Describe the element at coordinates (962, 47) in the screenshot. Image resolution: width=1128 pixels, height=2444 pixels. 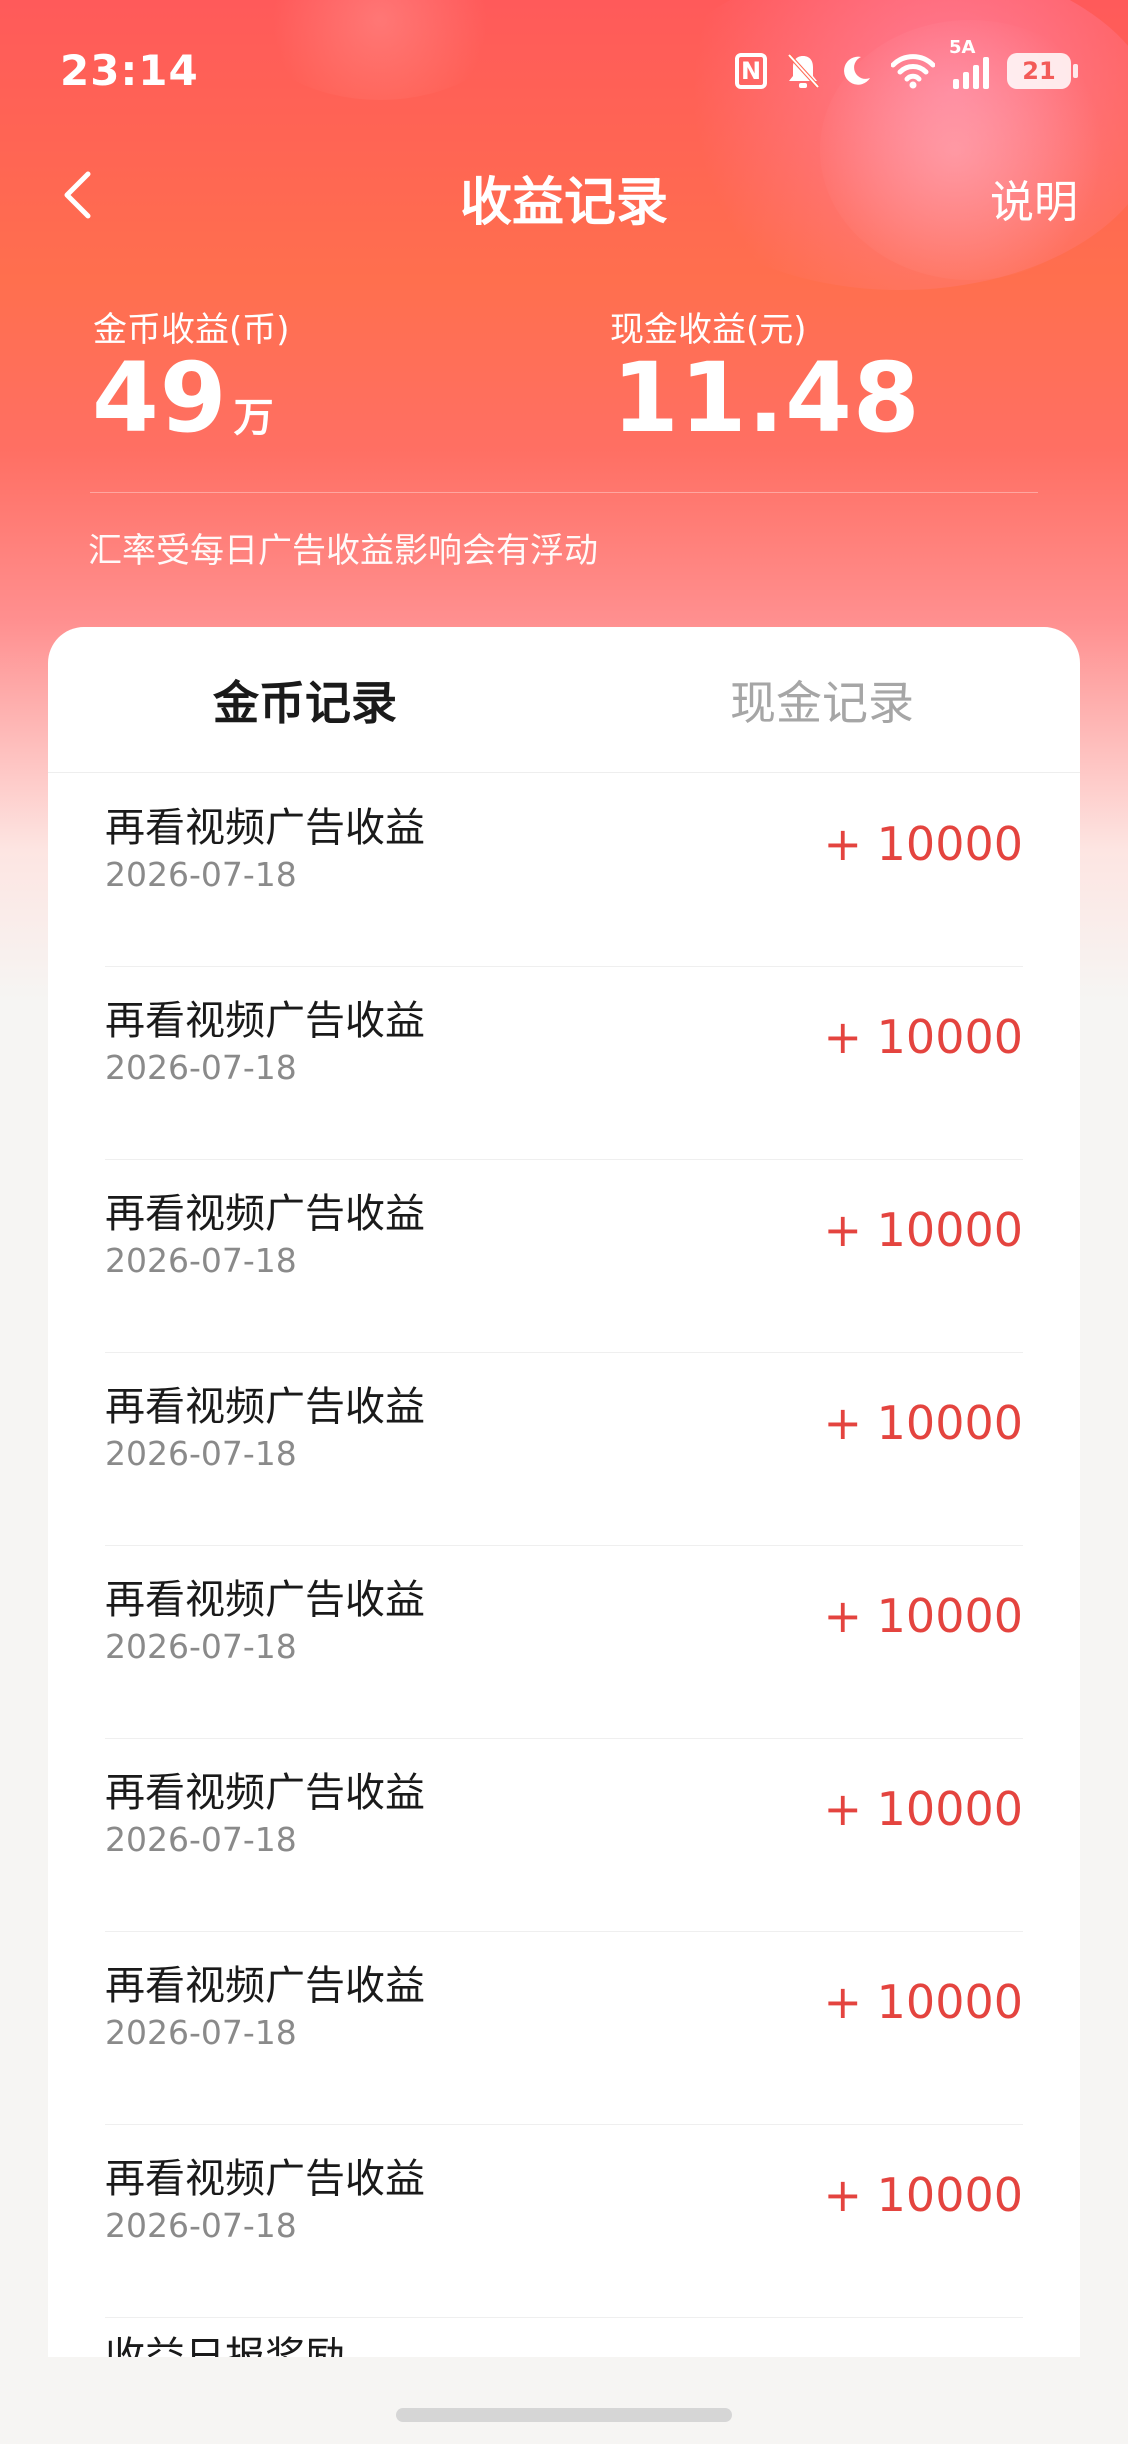
I see `network-type-label: 5A` at that location.